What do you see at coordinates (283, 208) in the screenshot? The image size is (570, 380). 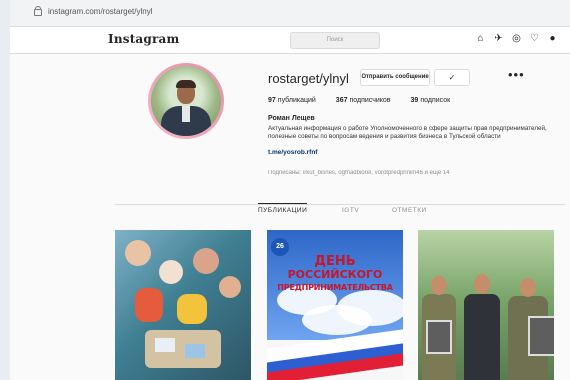 I see `tab-posts: ПУБЛИКАЦИИ` at bounding box center [283, 208].